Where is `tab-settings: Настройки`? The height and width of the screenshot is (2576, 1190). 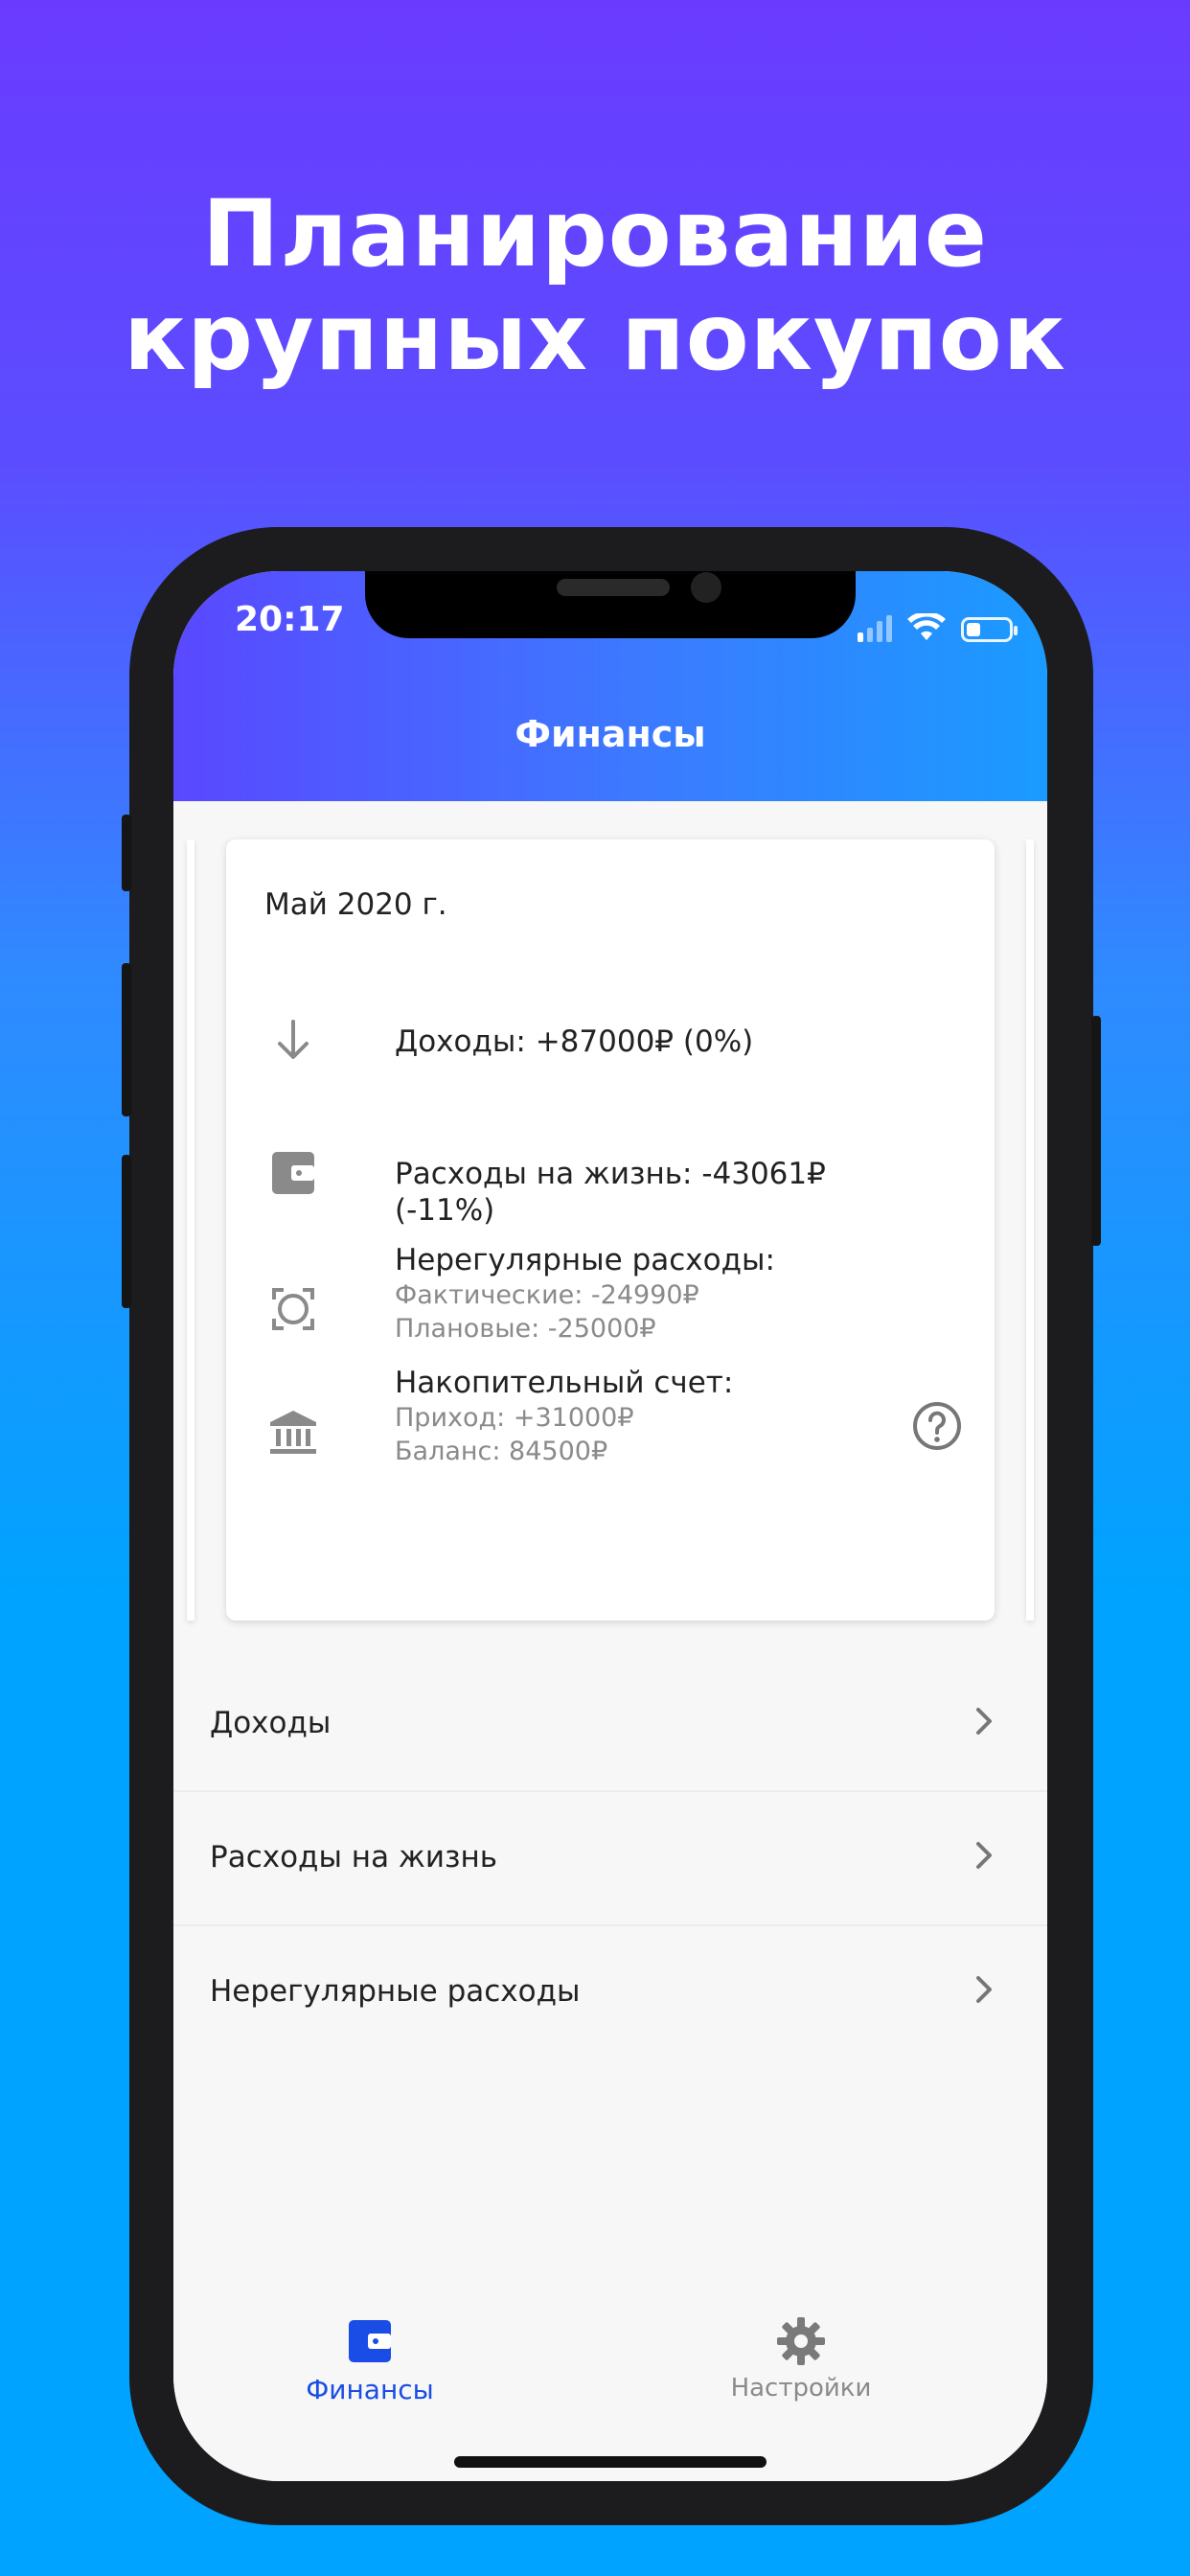 tab-settings: Настройки is located at coordinates (801, 2358).